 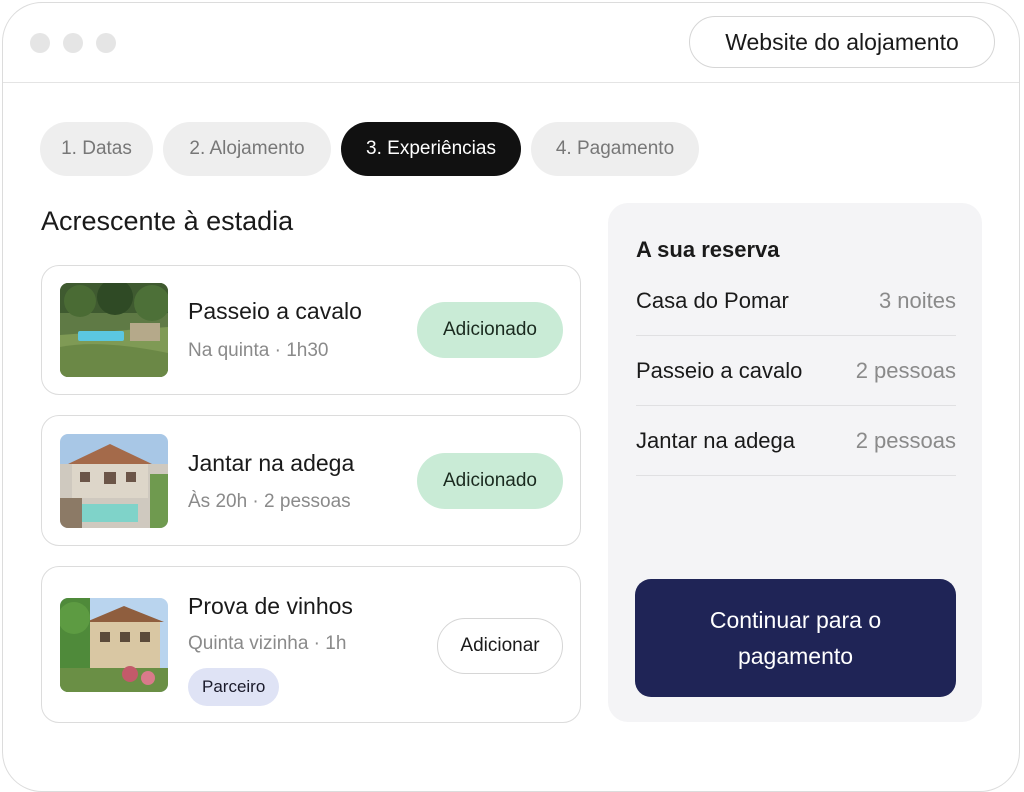 What do you see at coordinates (269, 501) in the screenshot?
I see `experience-subtitle: Às 20h · 2 pessoas` at bounding box center [269, 501].